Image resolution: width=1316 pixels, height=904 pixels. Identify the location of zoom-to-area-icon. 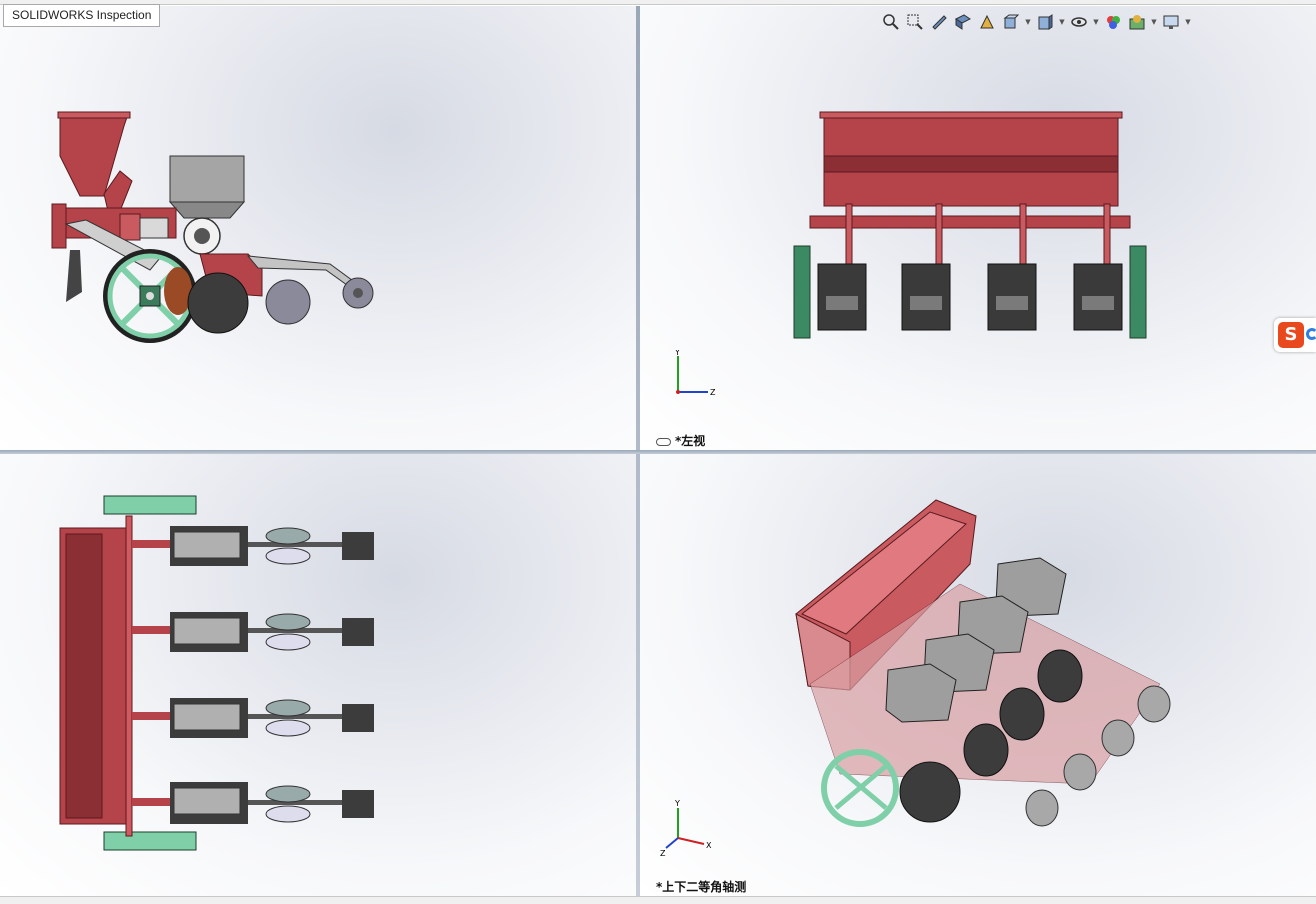
(915, 22).